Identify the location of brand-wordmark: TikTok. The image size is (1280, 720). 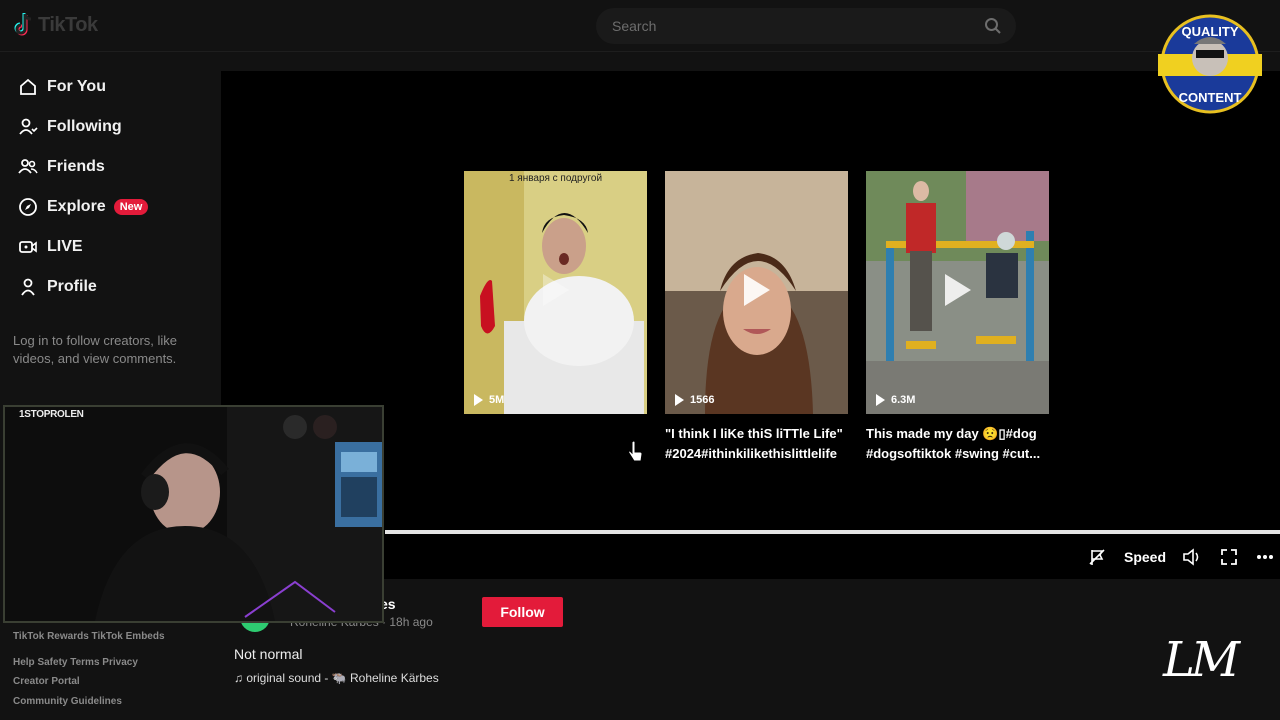
(68, 24).